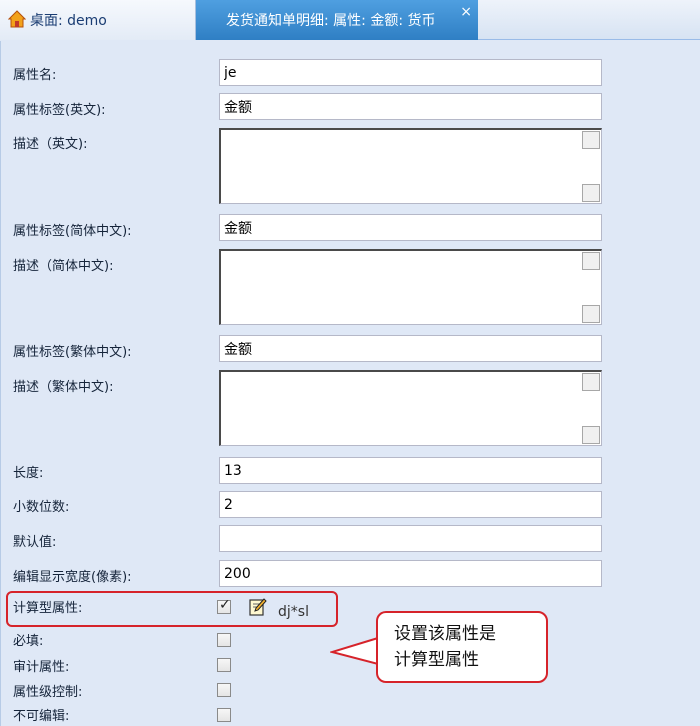  Describe the element at coordinates (355, 651) in the screenshot. I see `callout-tail` at that location.